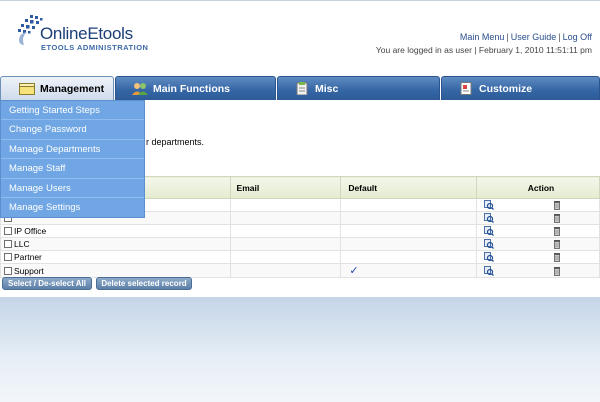  I want to click on tab-management: Management, so click(57, 88).